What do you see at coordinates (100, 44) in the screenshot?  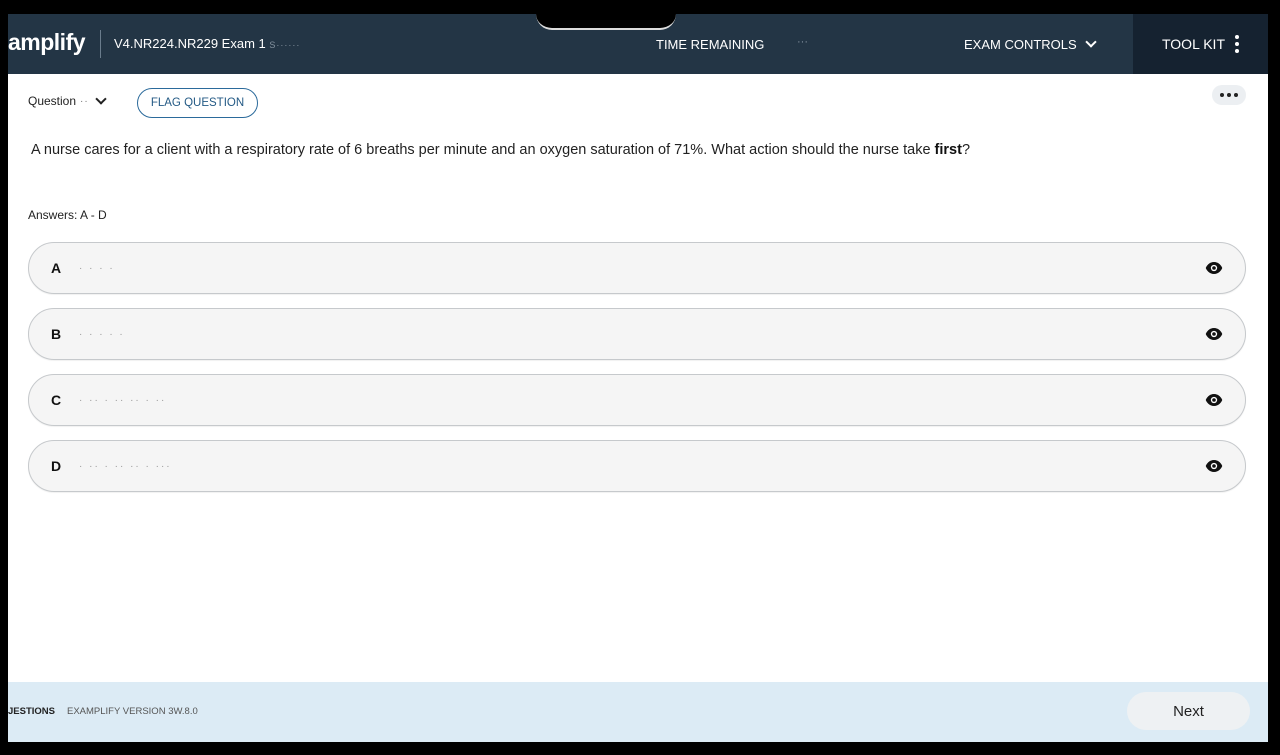 I see `brand-divider` at bounding box center [100, 44].